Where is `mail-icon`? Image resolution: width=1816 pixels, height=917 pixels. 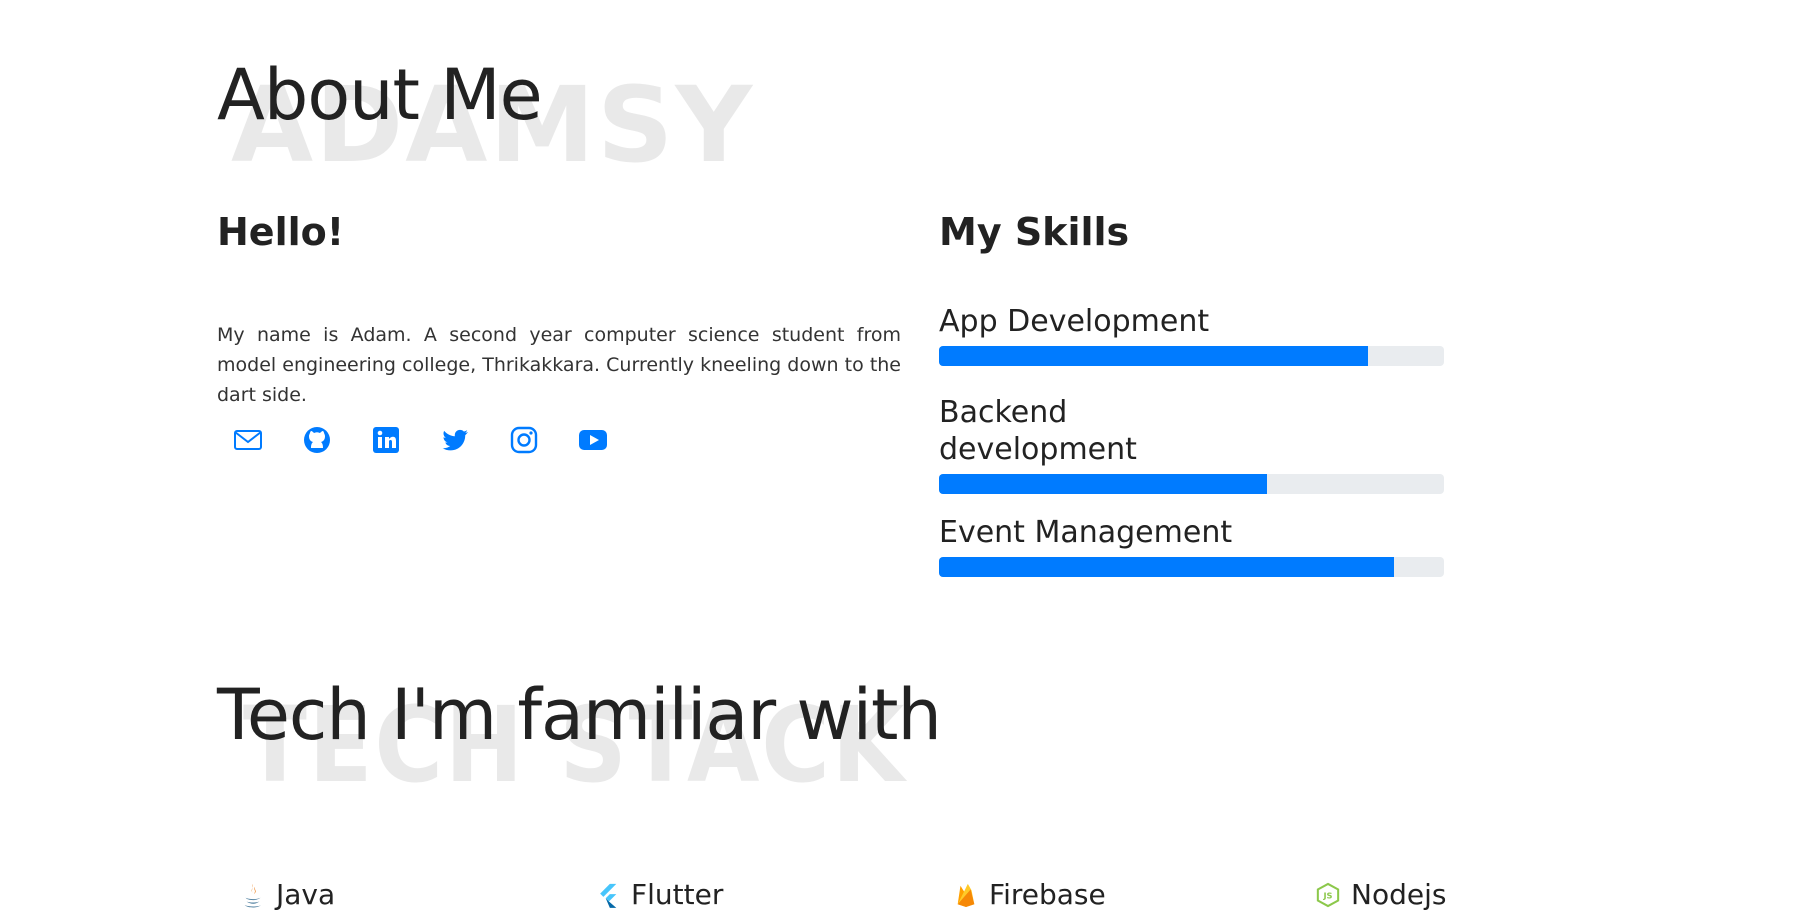
mail-icon is located at coordinates (248, 440).